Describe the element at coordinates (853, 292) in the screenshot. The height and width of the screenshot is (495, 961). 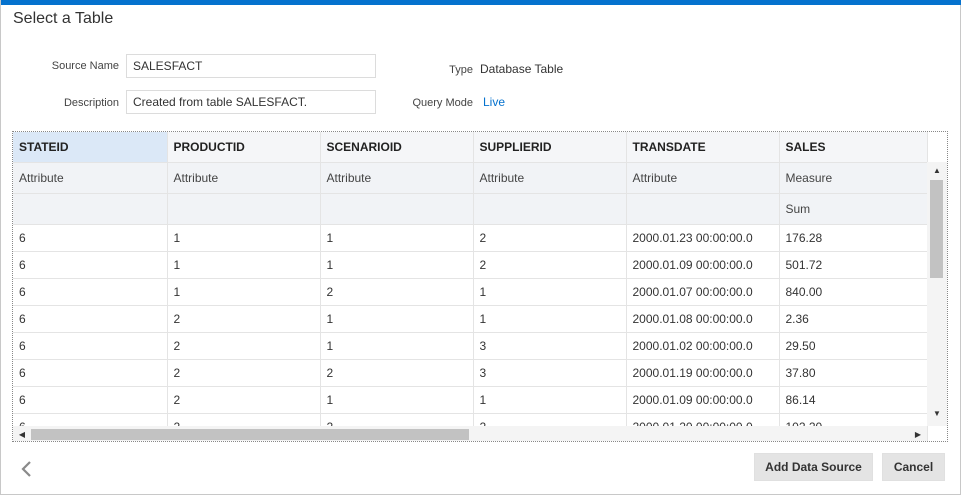
I see `table-cell: 840.00` at that location.